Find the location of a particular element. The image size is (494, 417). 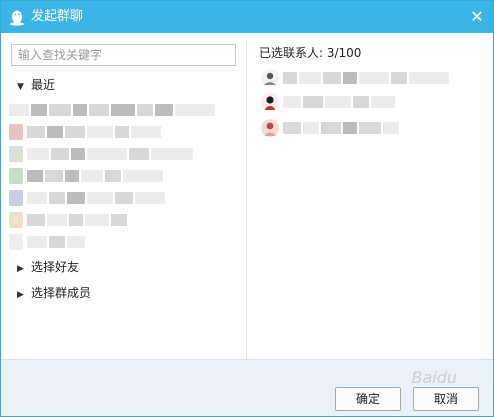

title-bar: 发起群聊 ✕ is located at coordinates (247, 17).